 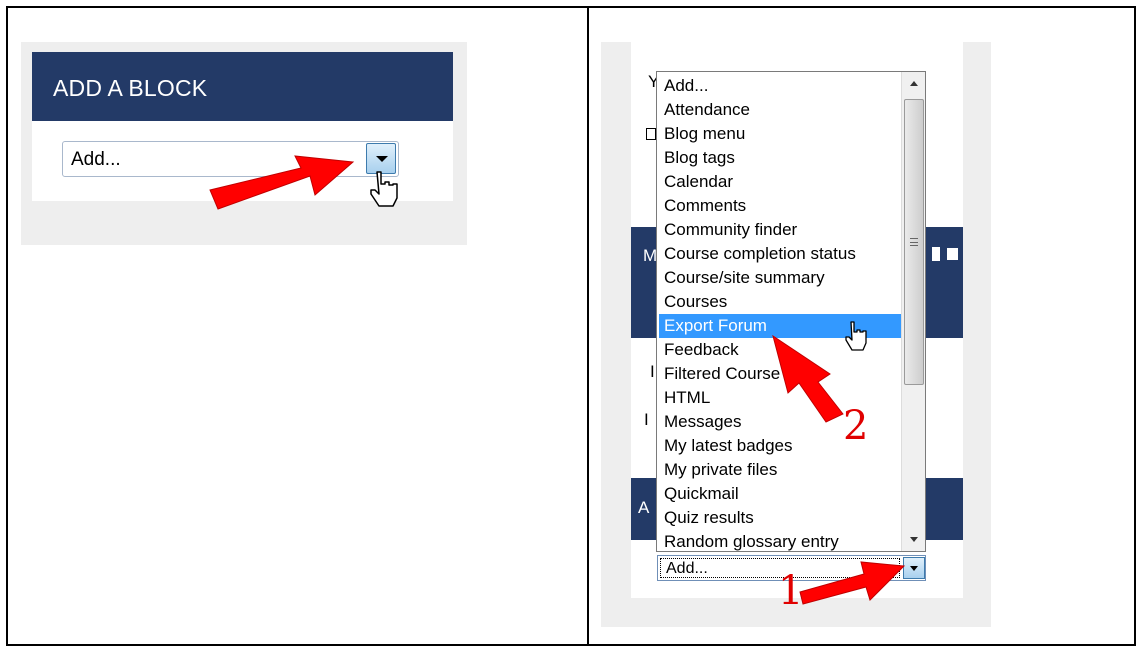 What do you see at coordinates (856, 426) in the screenshot?
I see `step-number-2: 2` at bounding box center [856, 426].